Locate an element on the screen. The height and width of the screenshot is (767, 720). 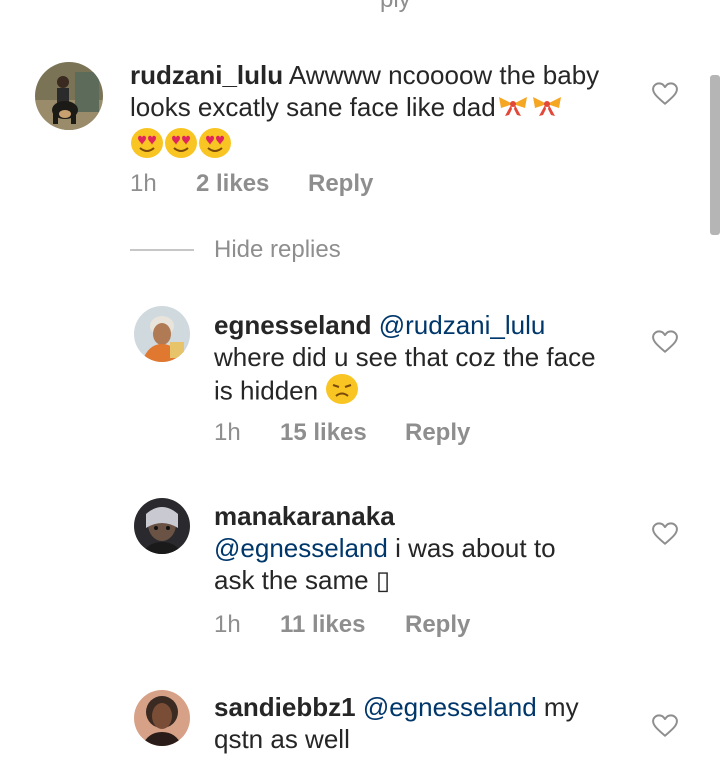
hide-replies-toggle: Hide replies is located at coordinates (235, 250).